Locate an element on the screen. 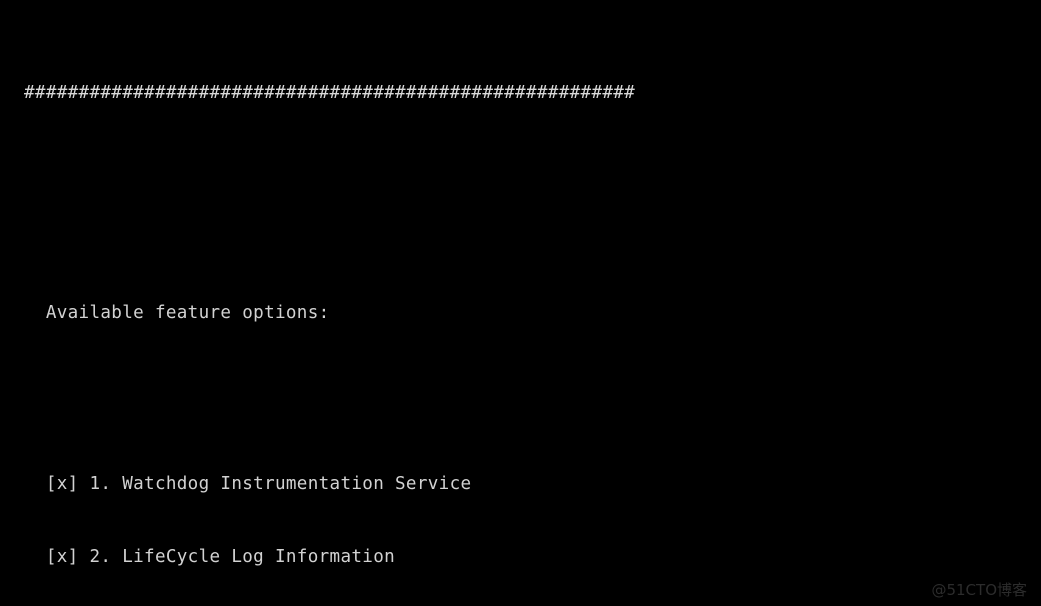 Image resolution: width=1041 pixels, height=606 pixels. option-2-lifecycle-log-information: [x] 2. LifeCycle Log Information is located at coordinates (406, 557).